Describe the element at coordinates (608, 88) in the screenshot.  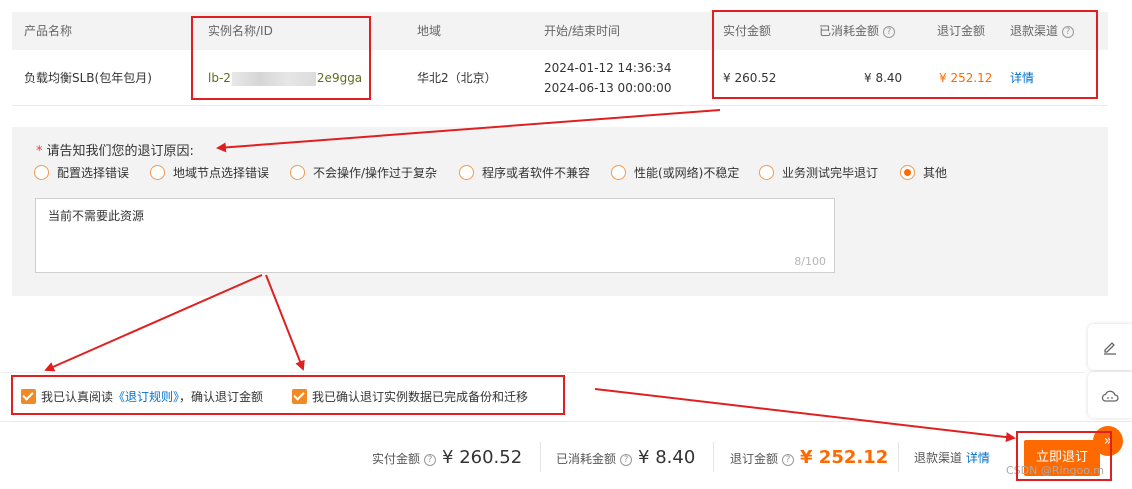
I see `end-time: 2024-06-13 00:00:00` at that location.